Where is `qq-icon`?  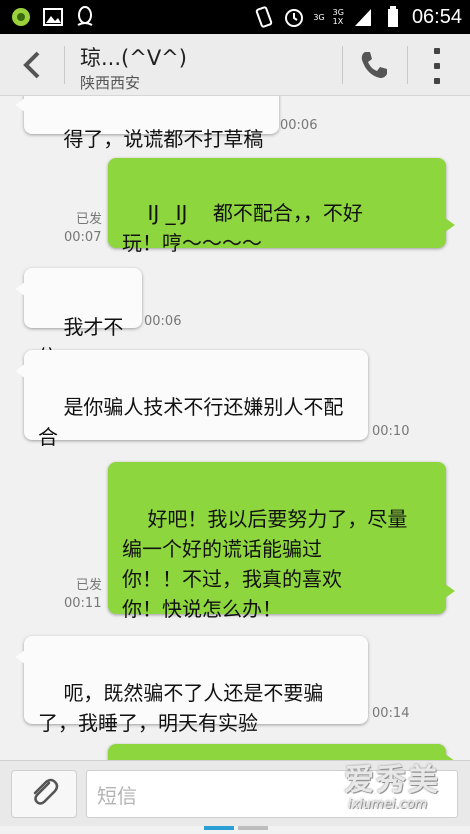 qq-icon is located at coordinates (85, 17).